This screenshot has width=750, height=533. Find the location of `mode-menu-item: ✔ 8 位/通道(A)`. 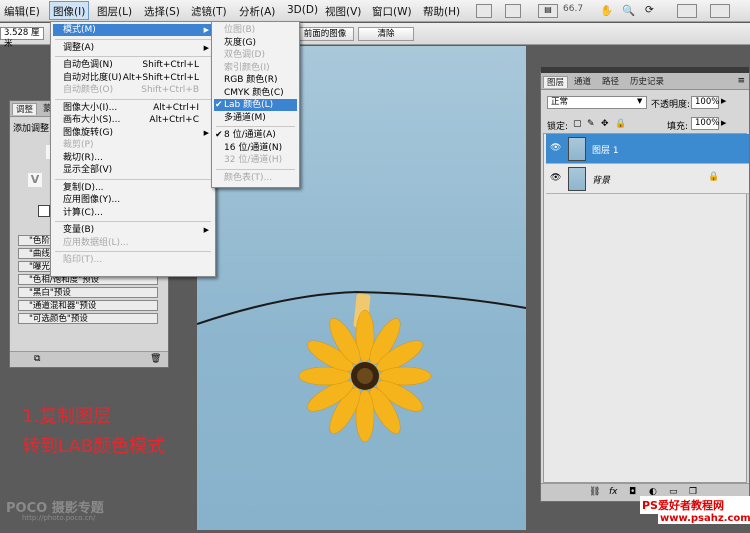

mode-menu-item: ✔ 8 位/通道(A) is located at coordinates (255, 135).